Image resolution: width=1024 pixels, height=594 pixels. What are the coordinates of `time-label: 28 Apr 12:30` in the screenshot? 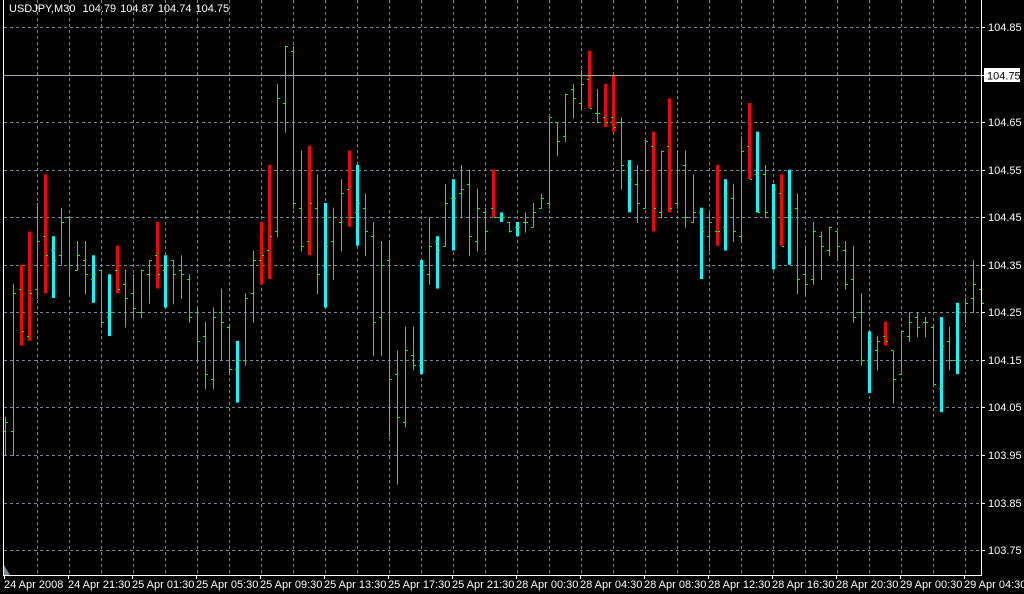 It's located at (739, 585).